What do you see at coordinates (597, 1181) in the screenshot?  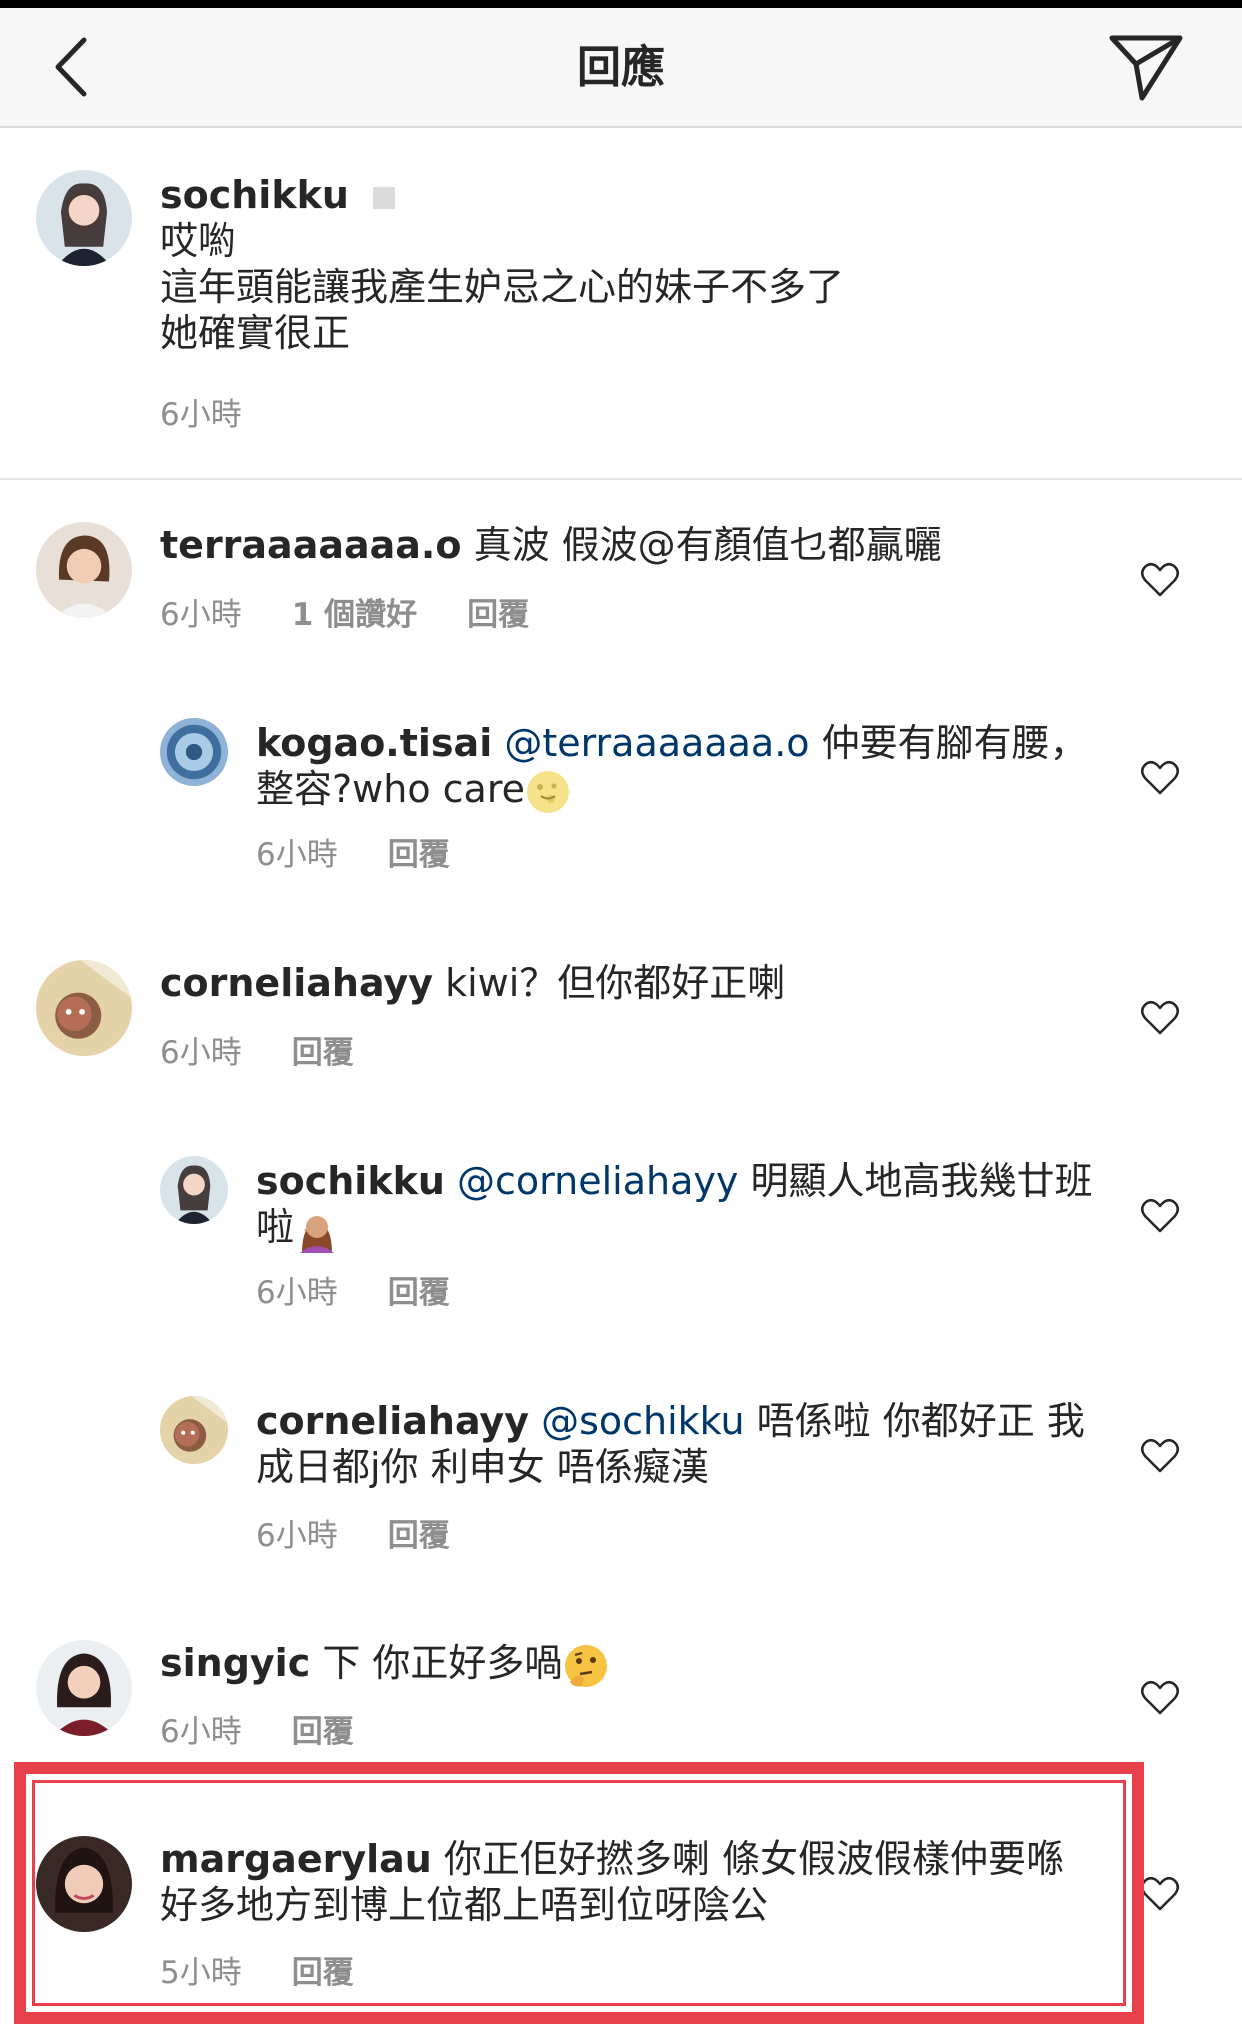 I see `mention-link: @corneliahayy` at bounding box center [597, 1181].